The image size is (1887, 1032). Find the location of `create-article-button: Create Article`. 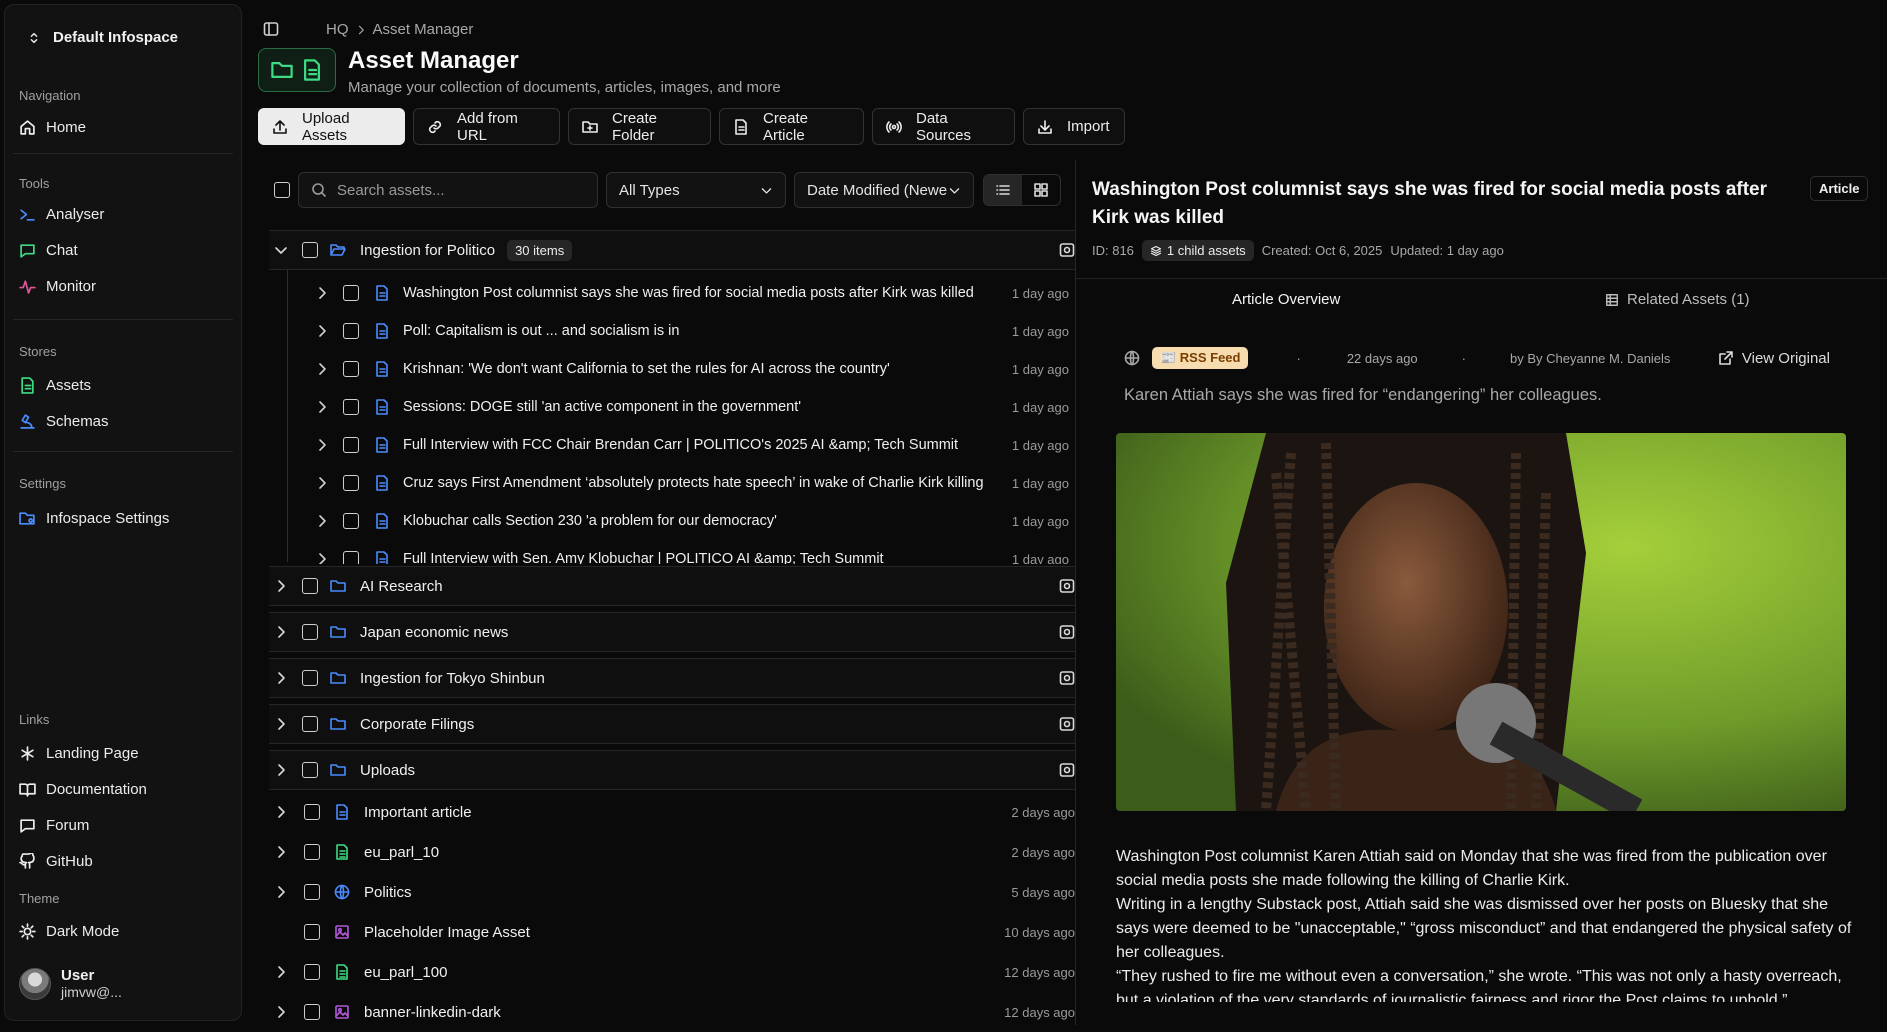

create-article-button: Create Article is located at coordinates (791, 126).